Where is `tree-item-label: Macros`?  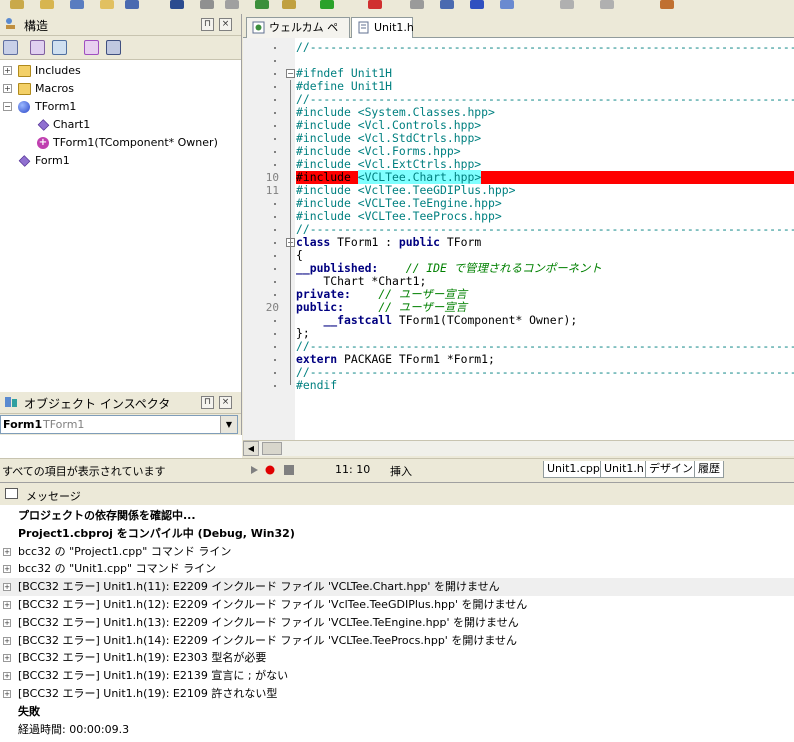
tree-item-label: Macros is located at coordinates (55, 88).